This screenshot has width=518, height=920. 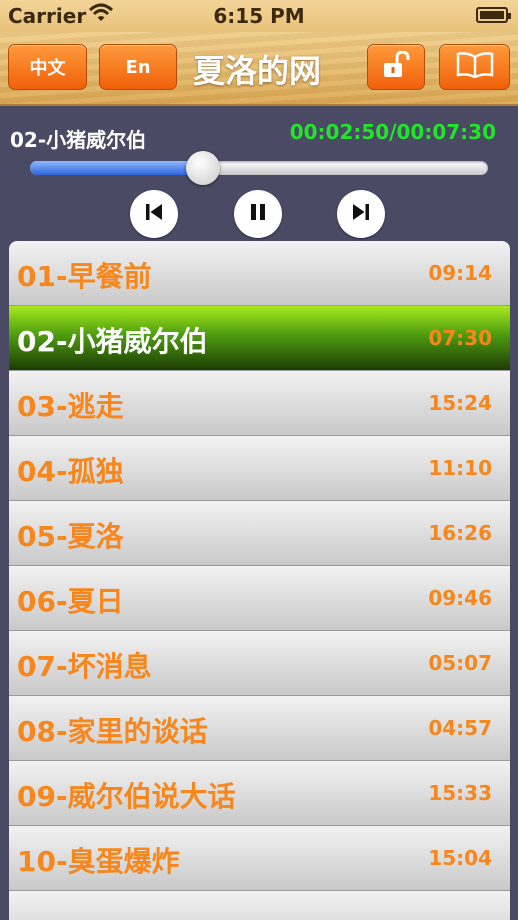 What do you see at coordinates (259, 905) in the screenshot?
I see `track-row-11-partial` at bounding box center [259, 905].